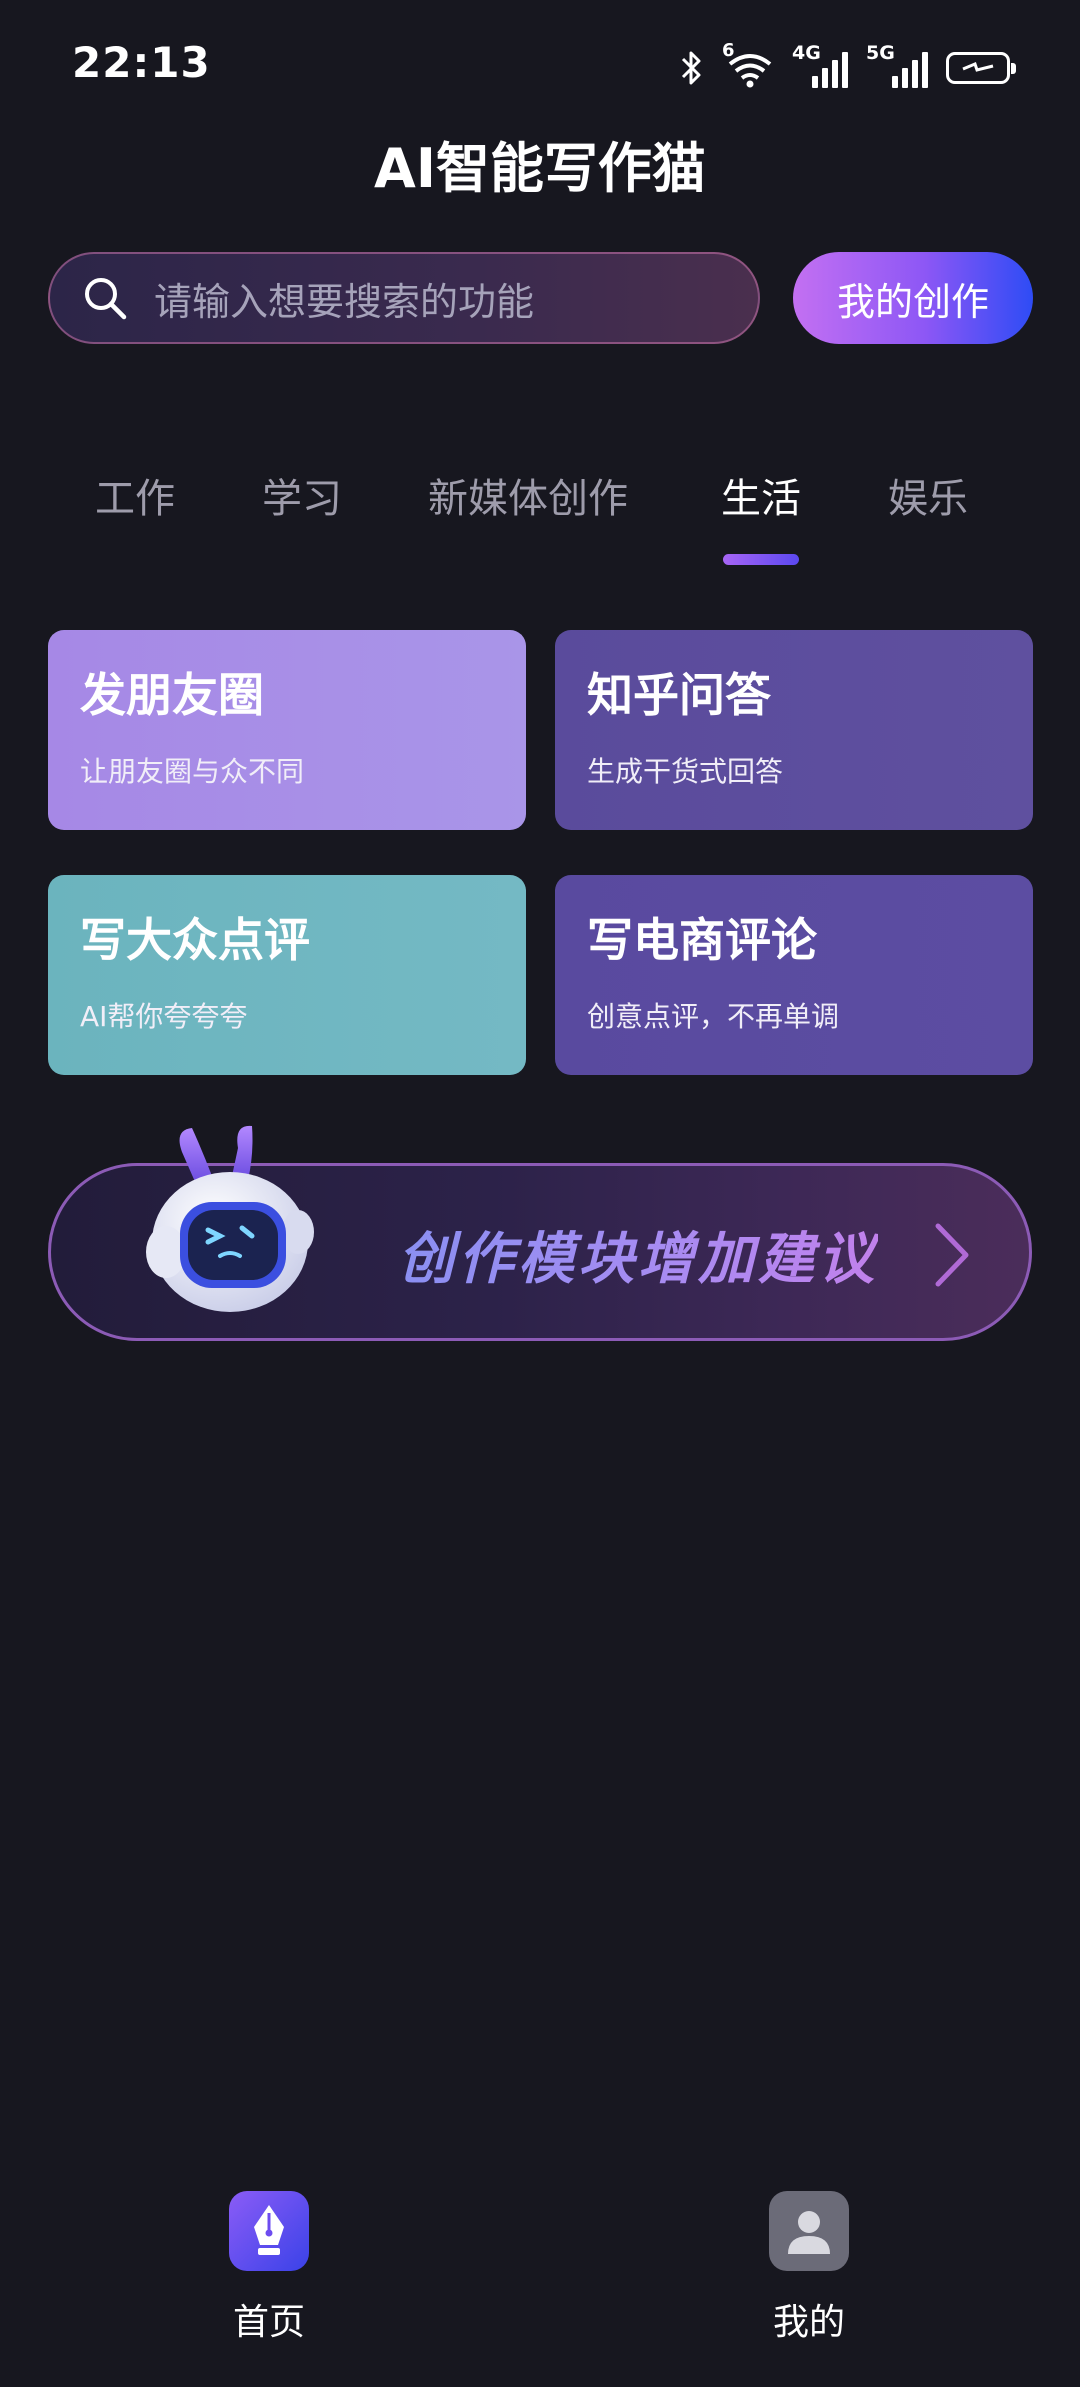 This screenshot has height=2387, width=1080. What do you see at coordinates (880, 53) in the screenshot?
I see `network-type-5g: 5G` at bounding box center [880, 53].